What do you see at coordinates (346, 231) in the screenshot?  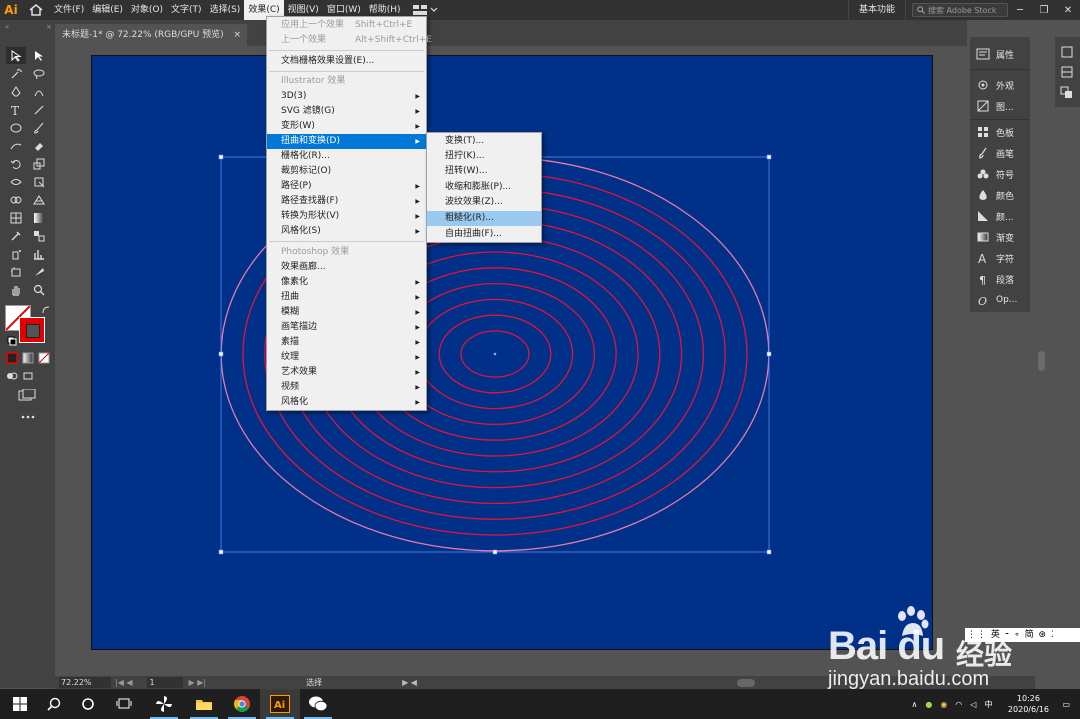 I see `menu-item-stylize: 风格化(S) ▶` at bounding box center [346, 231].